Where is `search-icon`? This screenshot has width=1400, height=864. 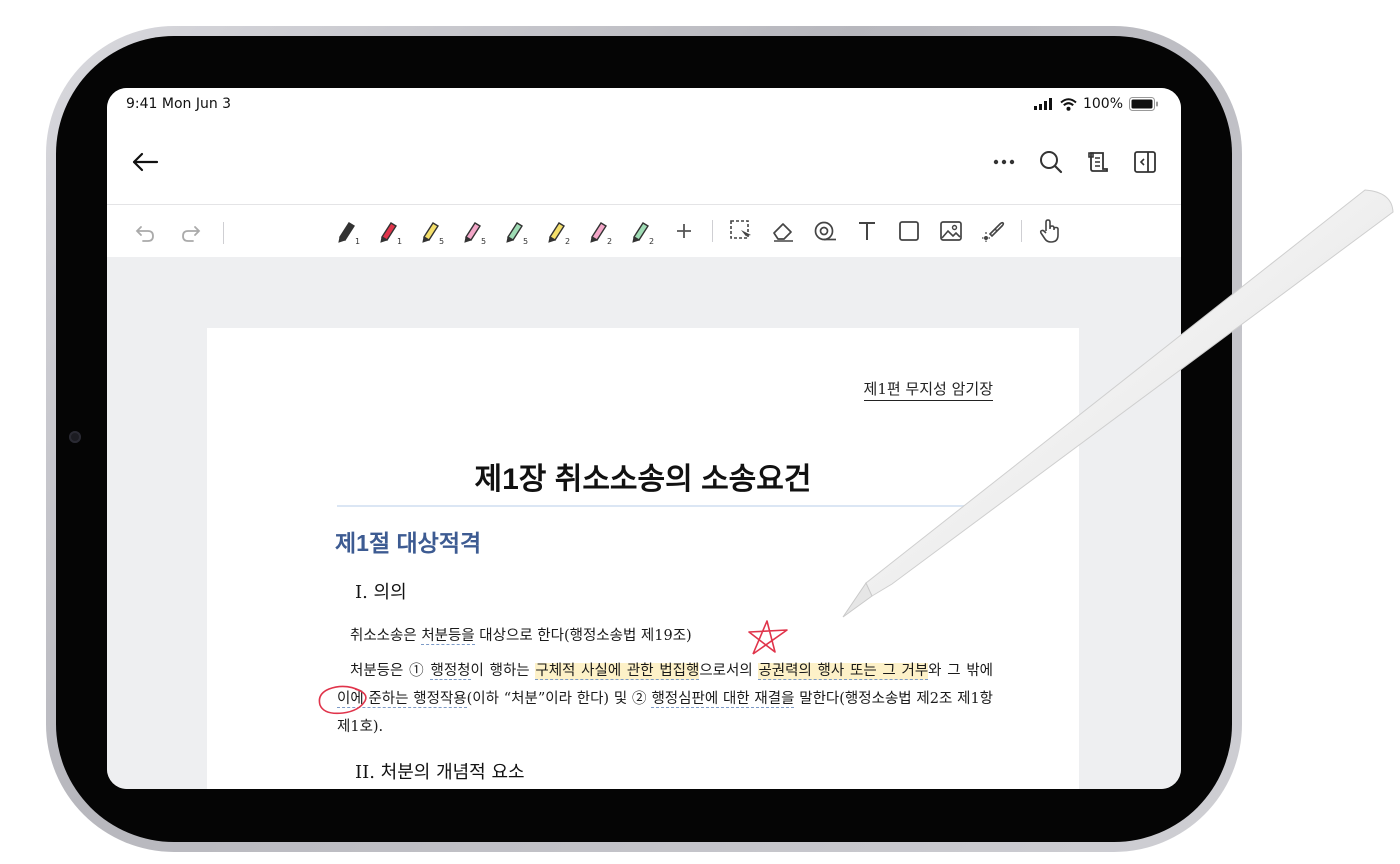
search-icon is located at coordinates (1051, 162).